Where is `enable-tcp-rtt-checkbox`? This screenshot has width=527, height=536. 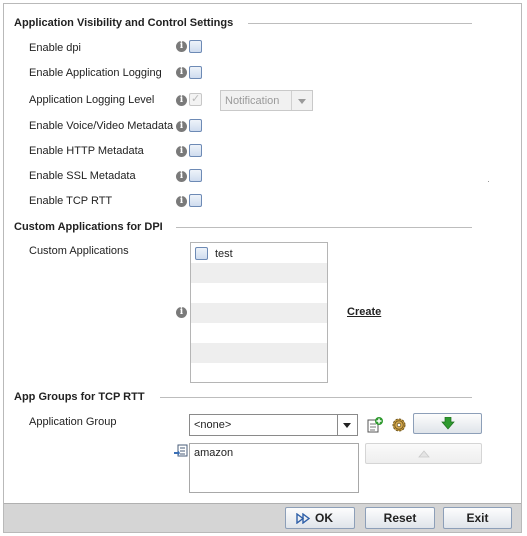 enable-tcp-rtt-checkbox is located at coordinates (195, 200).